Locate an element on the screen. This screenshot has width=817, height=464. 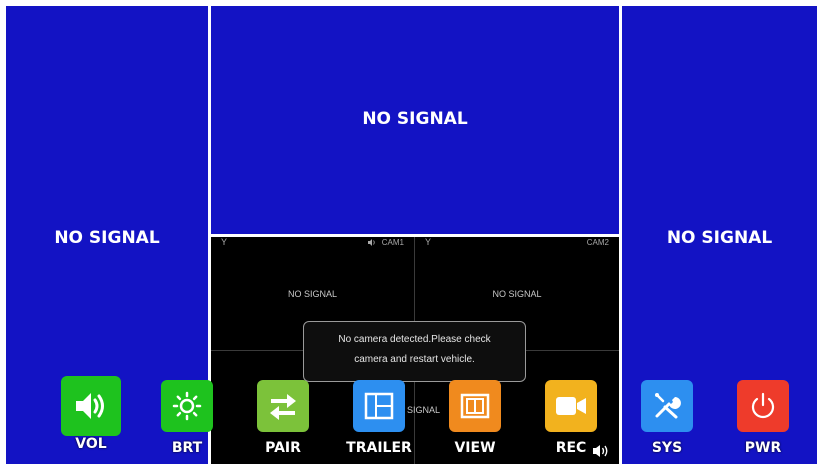
sys-tile is located at coordinates (667, 406).